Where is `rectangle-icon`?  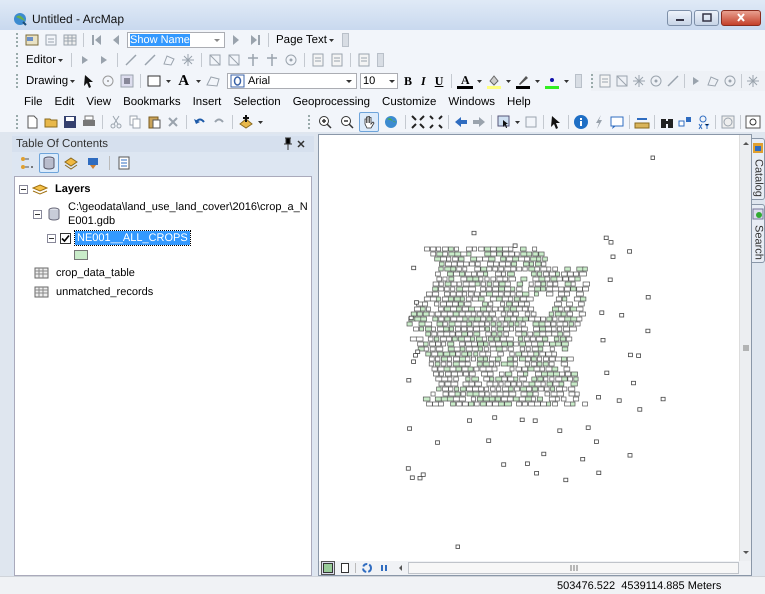 rectangle-icon is located at coordinates (154, 81).